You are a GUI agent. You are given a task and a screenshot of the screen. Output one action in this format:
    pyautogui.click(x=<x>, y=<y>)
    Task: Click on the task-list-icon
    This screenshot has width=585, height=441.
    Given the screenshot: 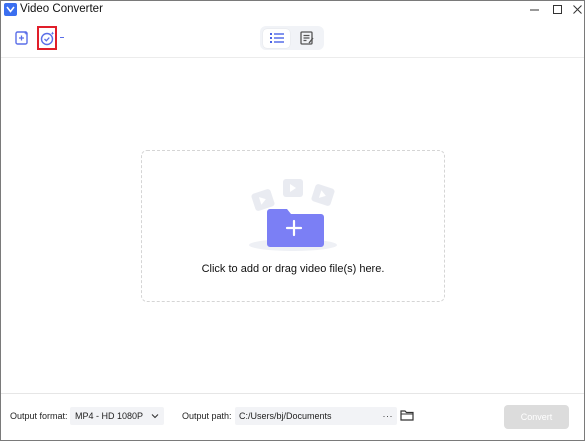 What is the action you would take?
    pyautogui.click(x=307, y=38)
    